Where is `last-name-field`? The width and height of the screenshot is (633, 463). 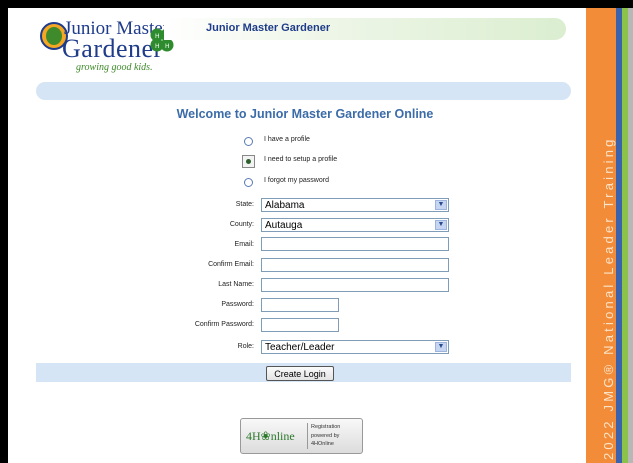
last-name-field is located at coordinates (355, 285).